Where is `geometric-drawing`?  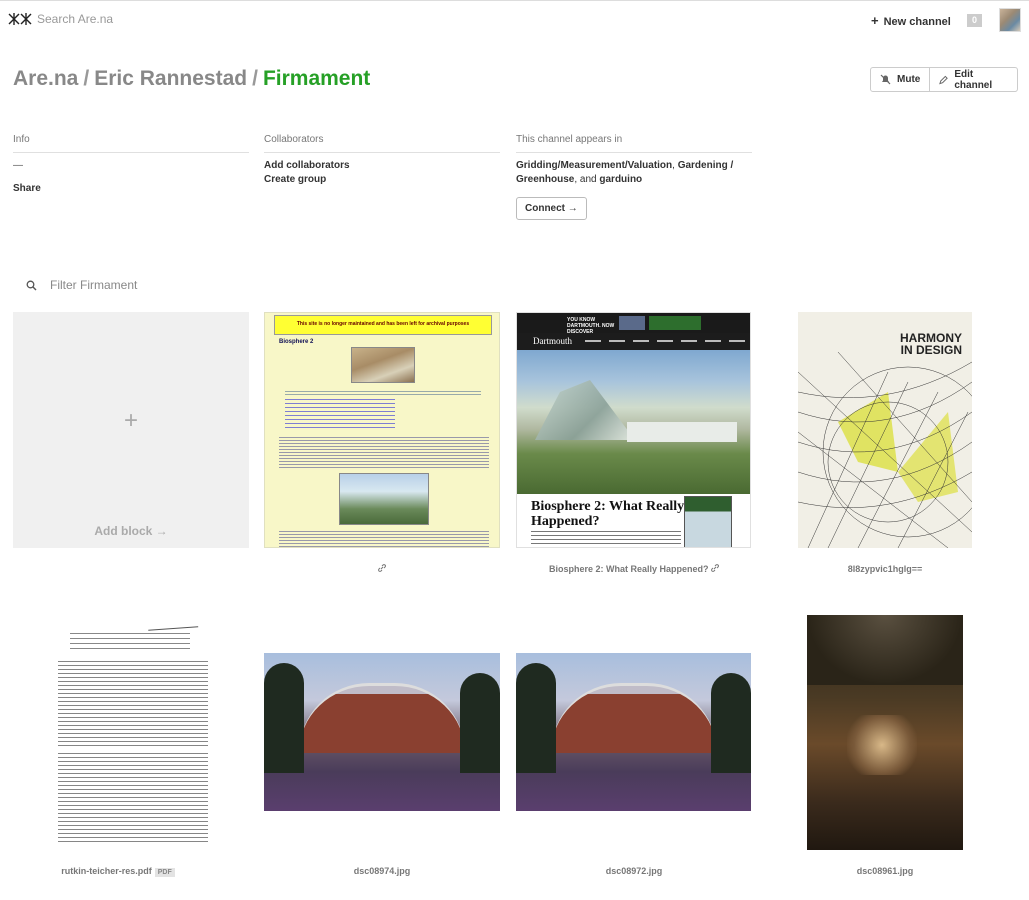 geometric-drawing is located at coordinates (885, 450).